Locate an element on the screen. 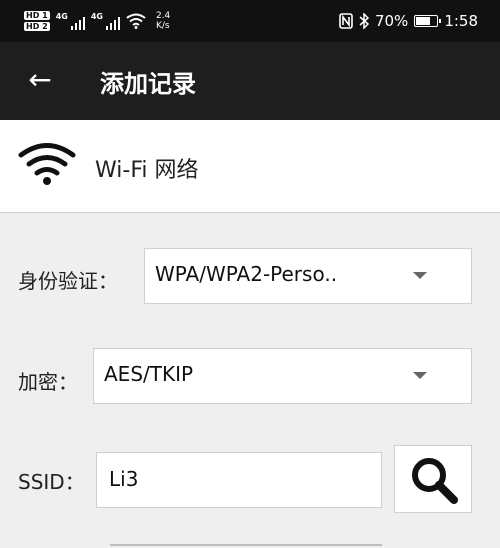 The height and width of the screenshot is (548, 500). signal-2-icon: 4G is located at coordinates (105, 21).